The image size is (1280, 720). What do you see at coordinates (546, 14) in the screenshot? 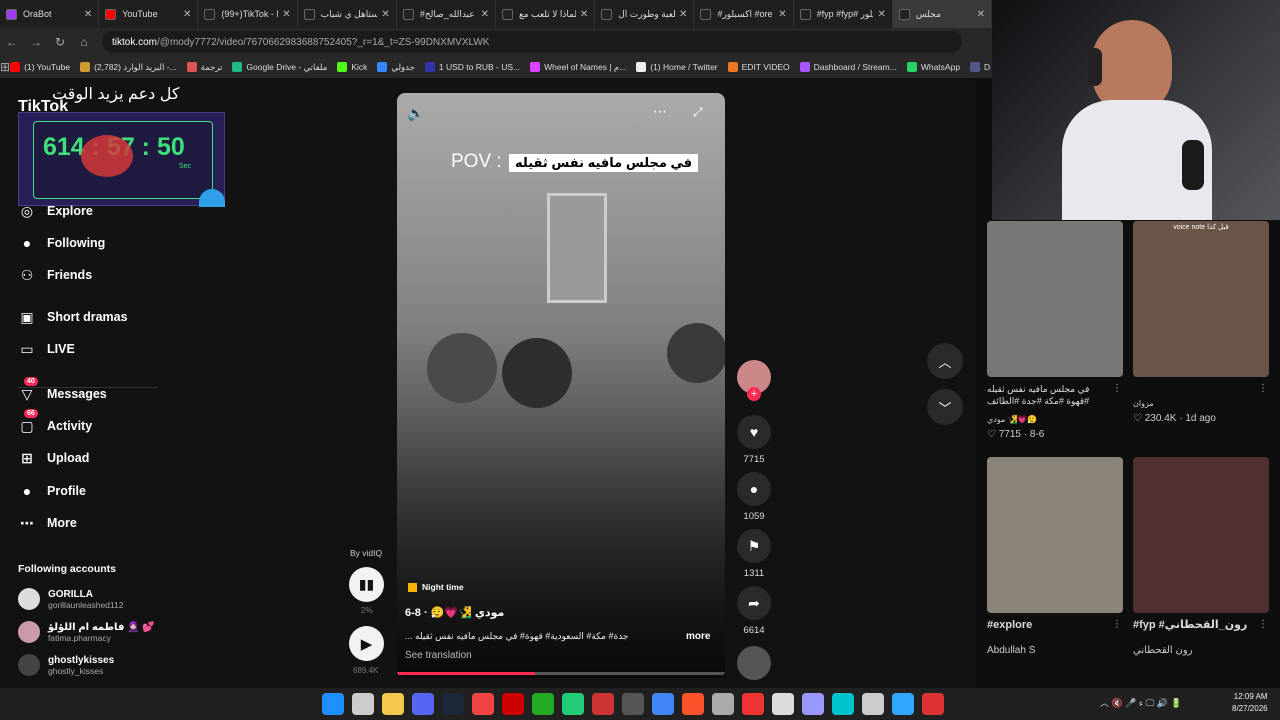
I see `browser-tab: لماذا لا تلعب مع ✕` at bounding box center [546, 14].